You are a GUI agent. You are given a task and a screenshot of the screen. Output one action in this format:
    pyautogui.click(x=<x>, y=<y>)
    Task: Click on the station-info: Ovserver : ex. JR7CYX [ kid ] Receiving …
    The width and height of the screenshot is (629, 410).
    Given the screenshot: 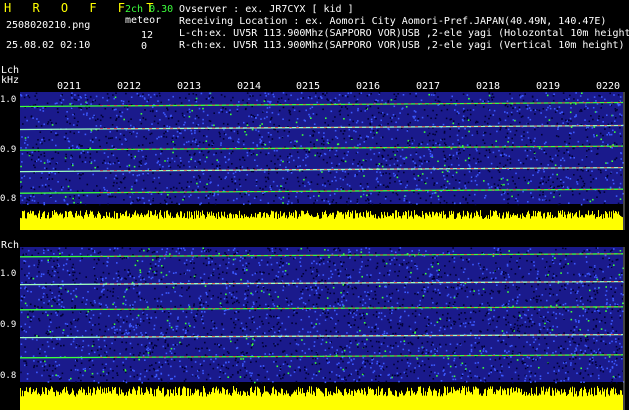 What is the action you would take?
    pyautogui.click(x=404, y=28)
    